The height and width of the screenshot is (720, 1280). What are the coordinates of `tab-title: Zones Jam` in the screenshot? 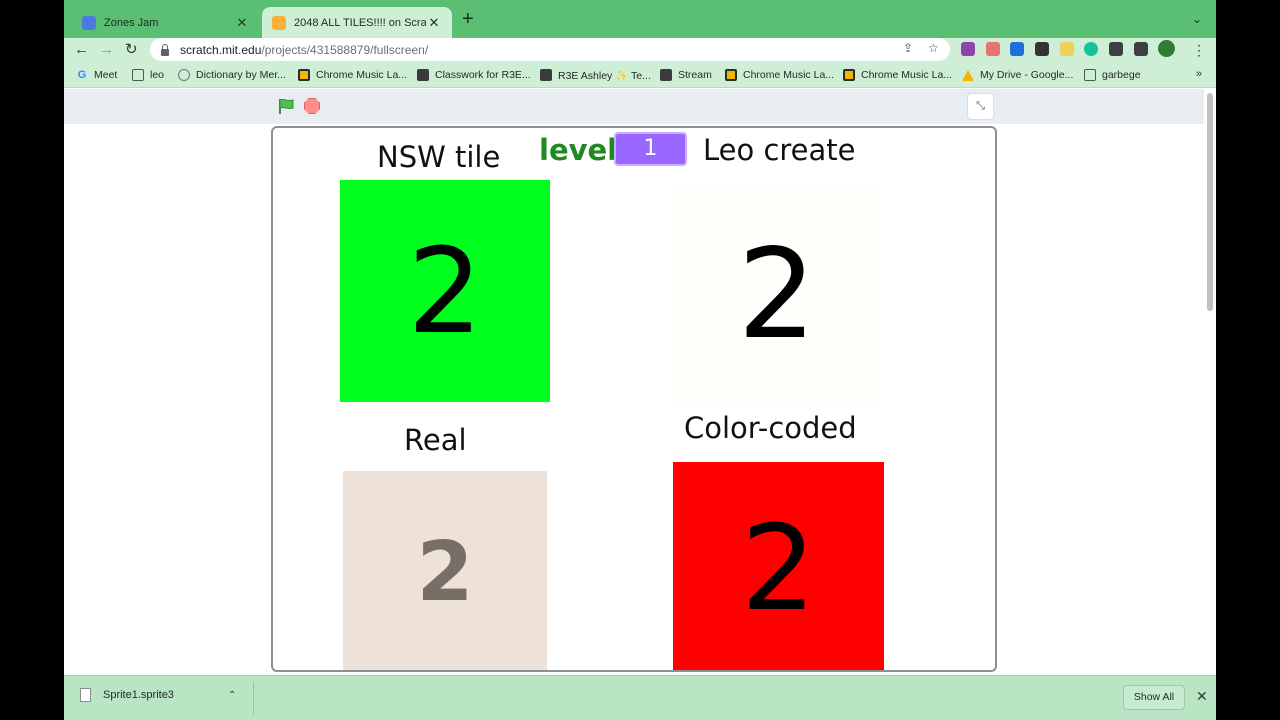 It's located at (131, 22).